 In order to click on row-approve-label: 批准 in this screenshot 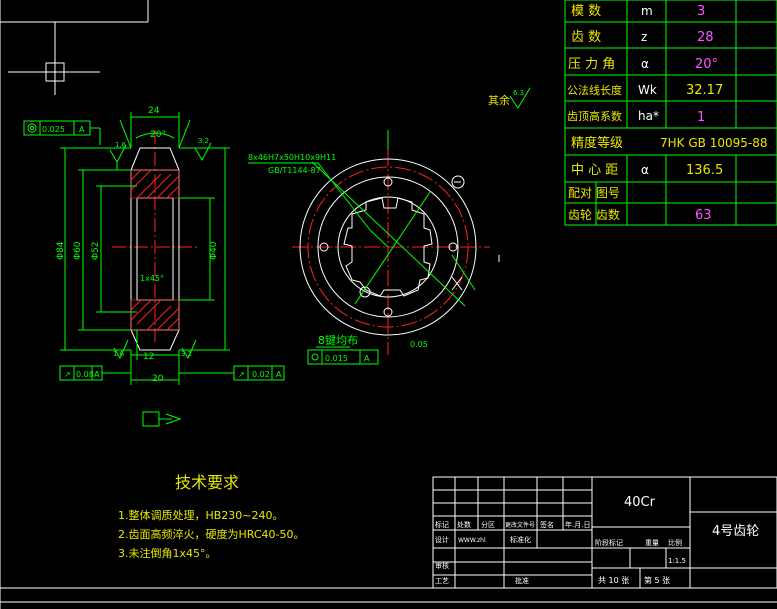, I will do `click(522, 580)`.